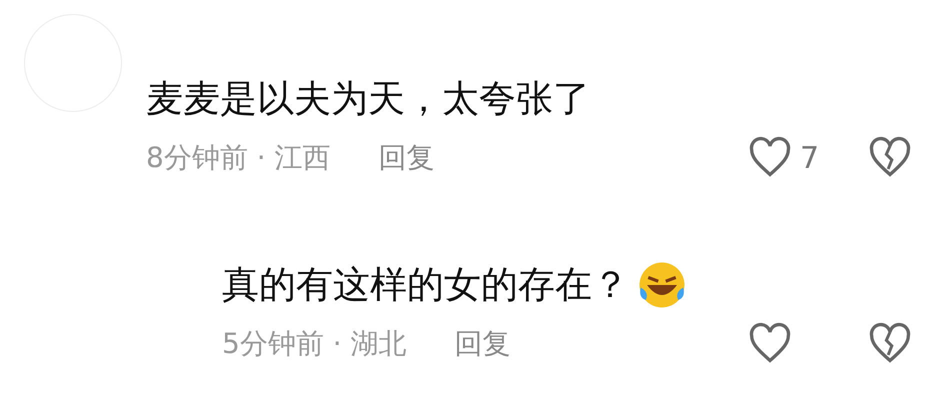  I want to click on time-location: 5分钟前 · 湖北, so click(314, 344).